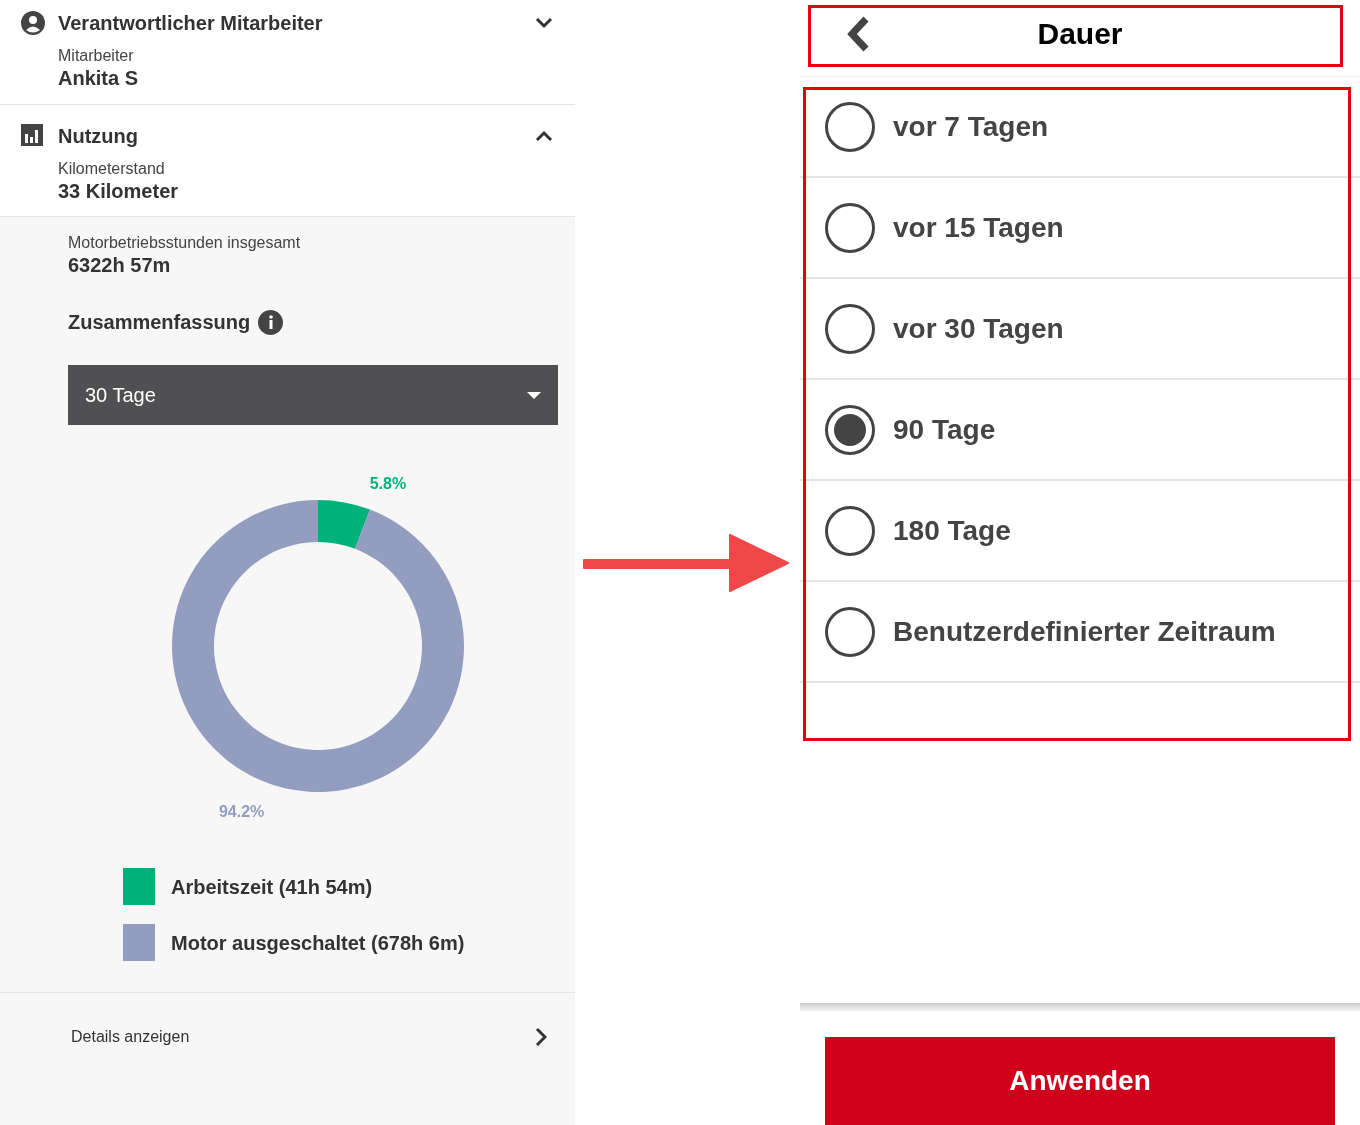  What do you see at coordinates (534, 395) in the screenshot?
I see `caret-icon` at bounding box center [534, 395].